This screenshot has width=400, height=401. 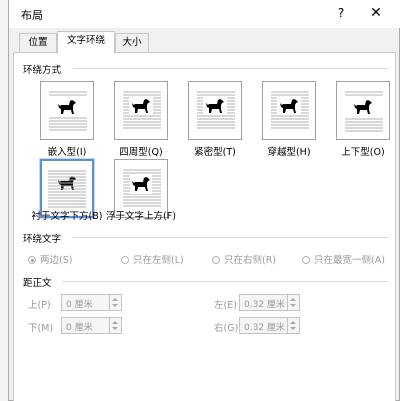 I want to click on wrap-inline-icon, so click(x=68, y=111).